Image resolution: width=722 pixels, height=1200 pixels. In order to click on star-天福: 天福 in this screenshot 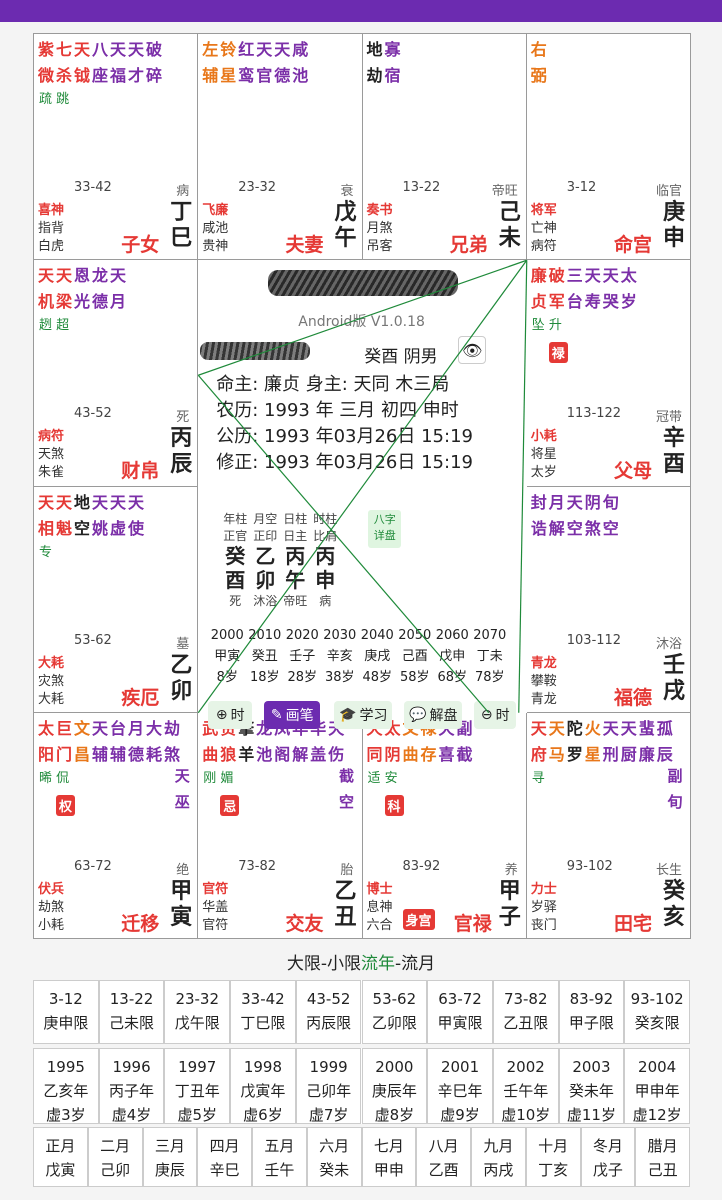, I will do `click(118, 63)`.